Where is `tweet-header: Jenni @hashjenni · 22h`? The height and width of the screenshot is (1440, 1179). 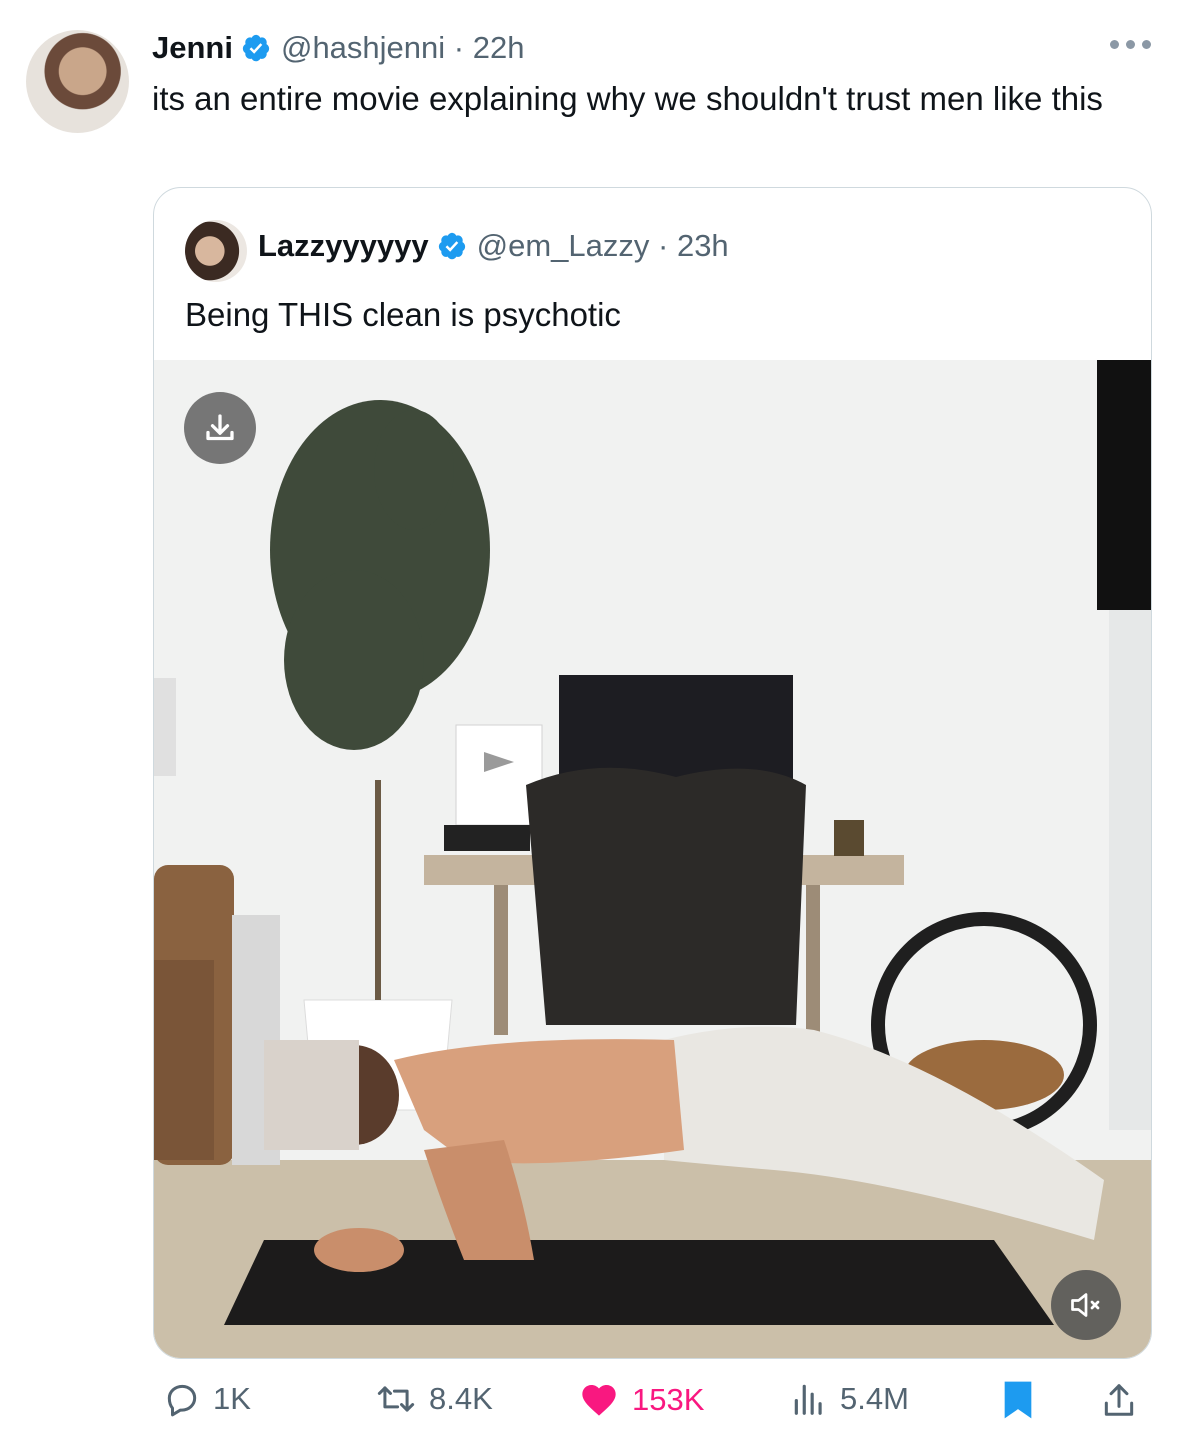
tweet-header: Jenni @hashjenni · 22h is located at coordinates (338, 48).